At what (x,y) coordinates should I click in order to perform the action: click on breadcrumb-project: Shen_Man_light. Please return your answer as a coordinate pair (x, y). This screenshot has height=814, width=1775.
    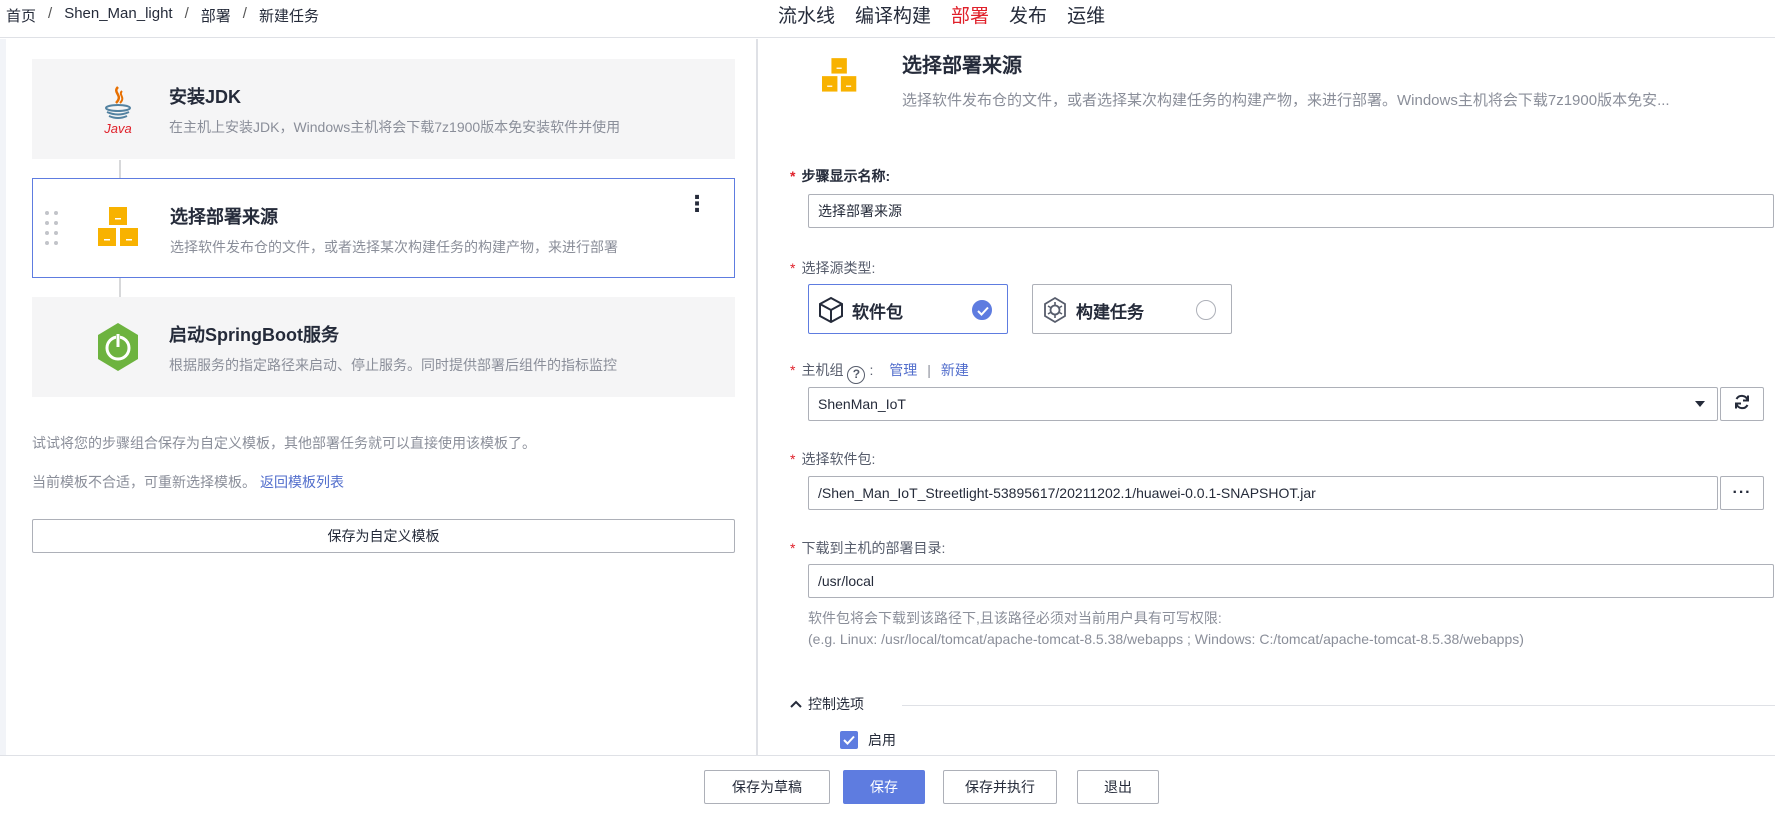
    Looking at the image, I should click on (118, 15).